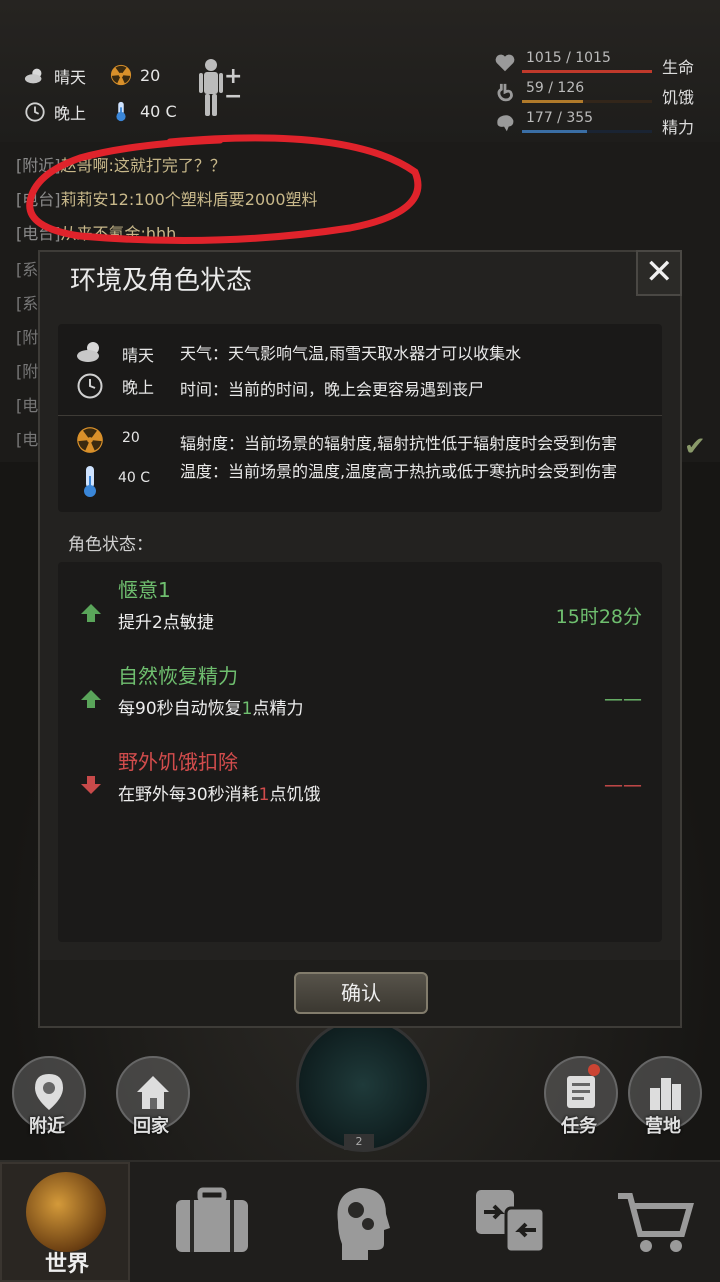  Describe the element at coordinates (295, 795) in the screenshot. I see `status-desc-text: 点饥饿` at that location.